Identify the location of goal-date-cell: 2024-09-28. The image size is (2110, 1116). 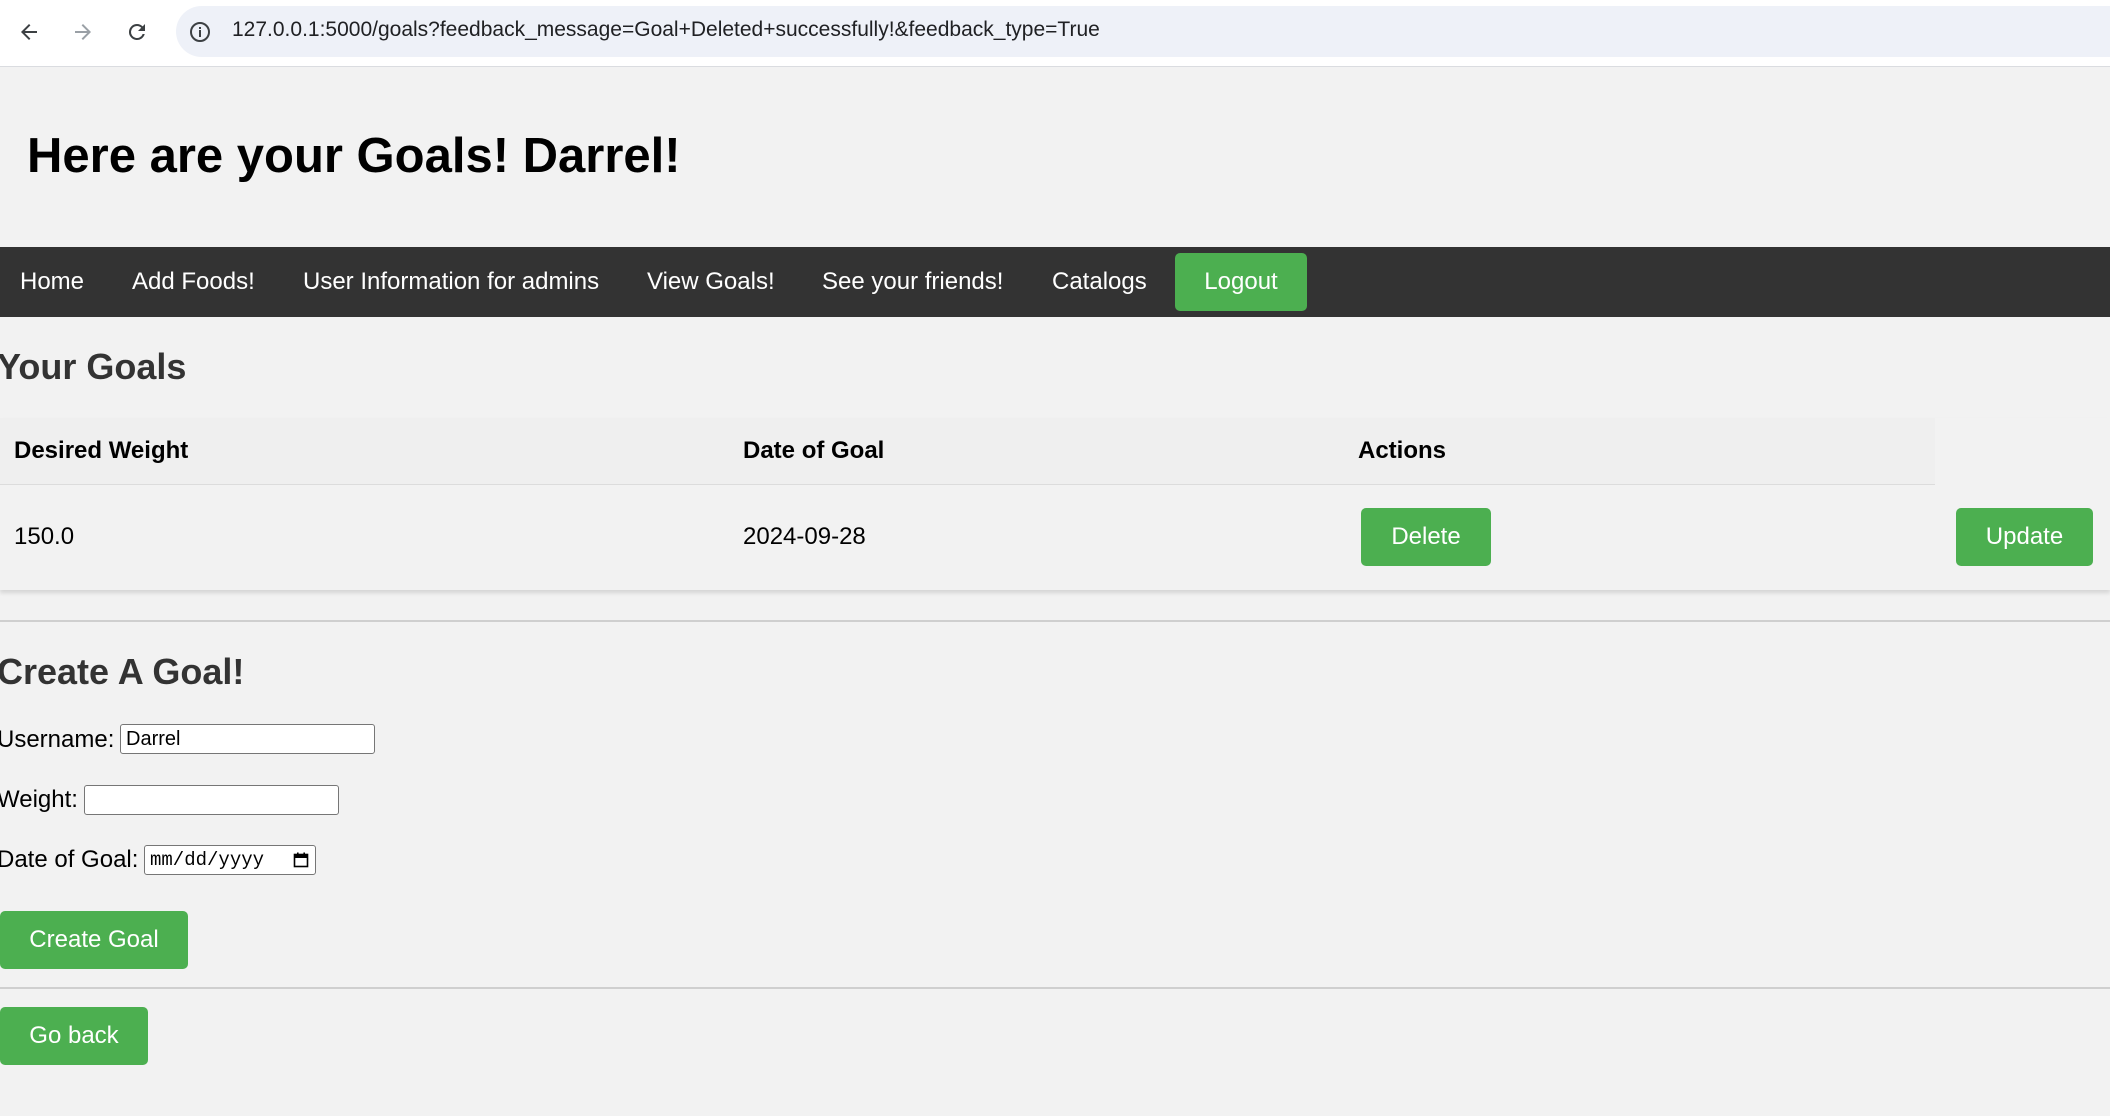
(804, 536).